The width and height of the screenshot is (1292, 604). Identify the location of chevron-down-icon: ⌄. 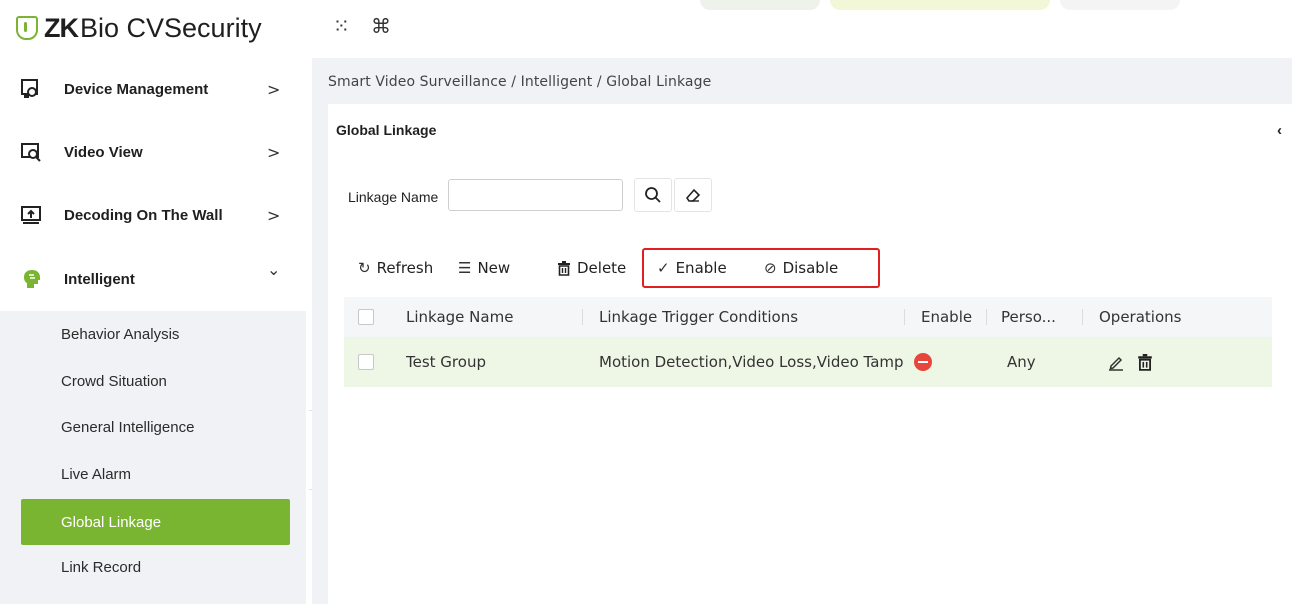
(274, 269).